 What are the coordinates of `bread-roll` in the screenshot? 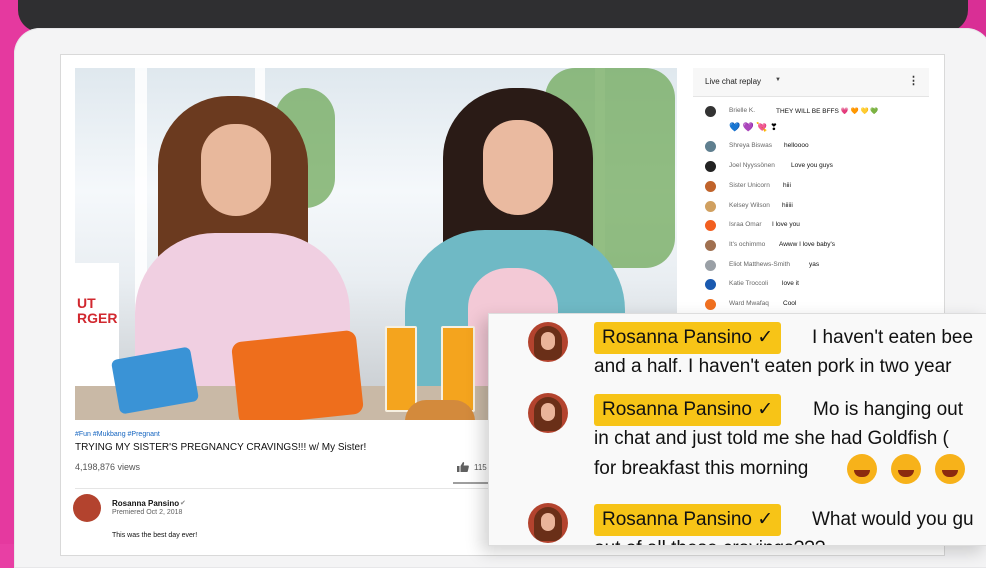 It's located at (440, 410).